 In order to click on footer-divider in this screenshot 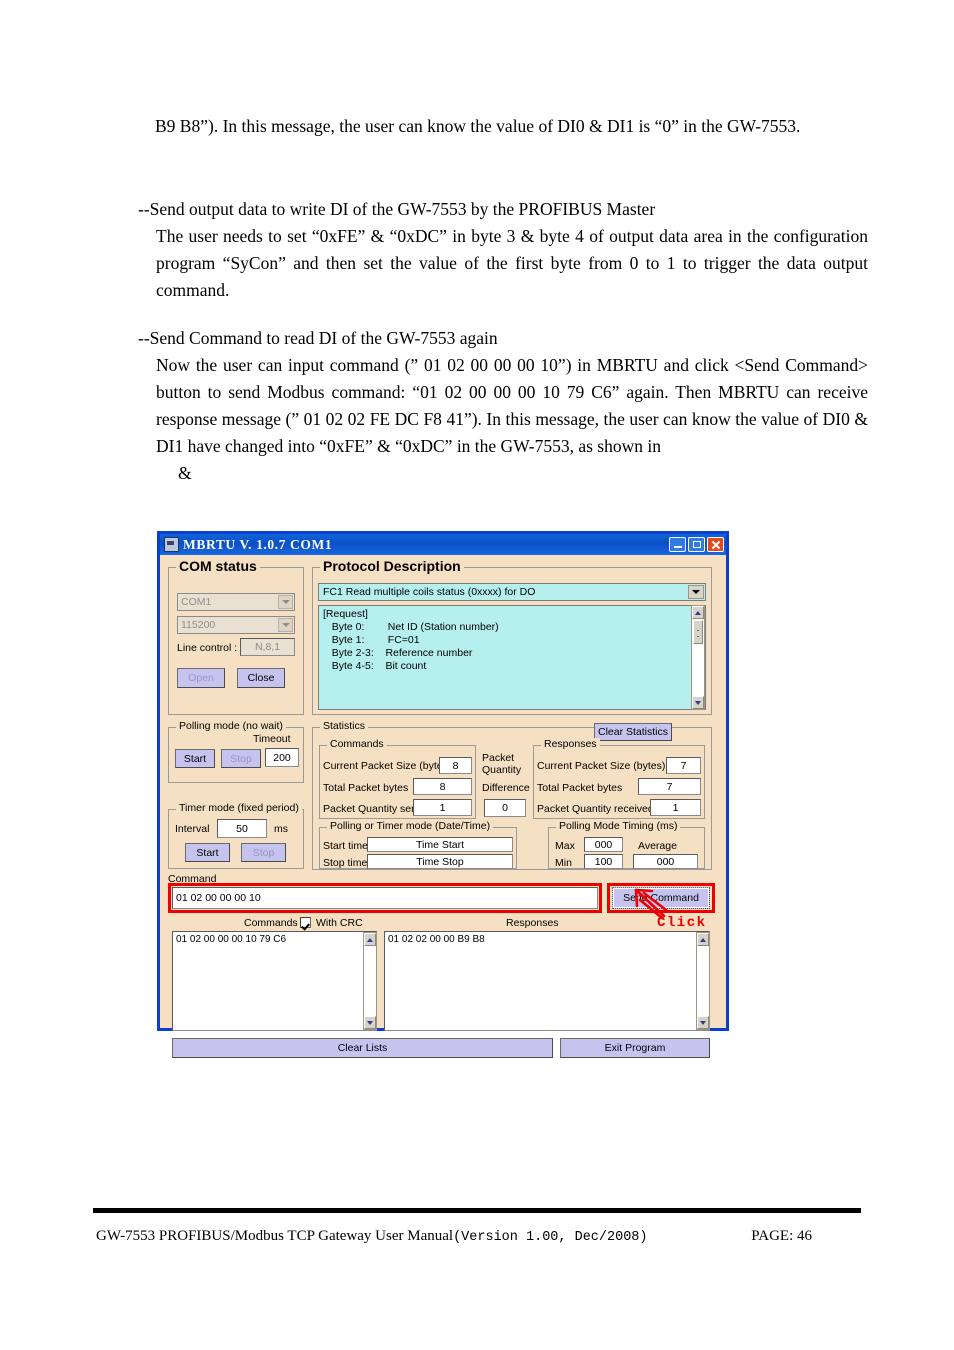, I will do `click(477, 1210)`.